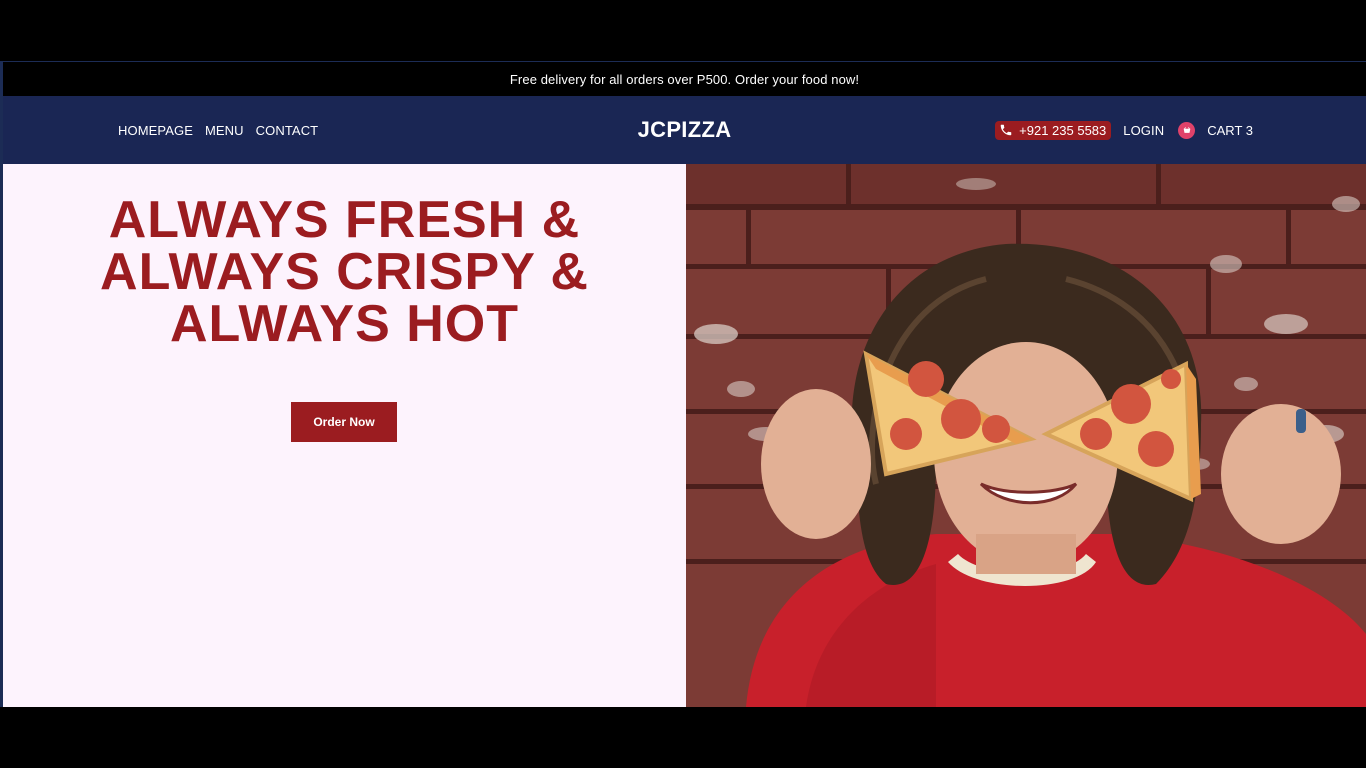  I want to click on letterbox-bottom, so click(683, 737).